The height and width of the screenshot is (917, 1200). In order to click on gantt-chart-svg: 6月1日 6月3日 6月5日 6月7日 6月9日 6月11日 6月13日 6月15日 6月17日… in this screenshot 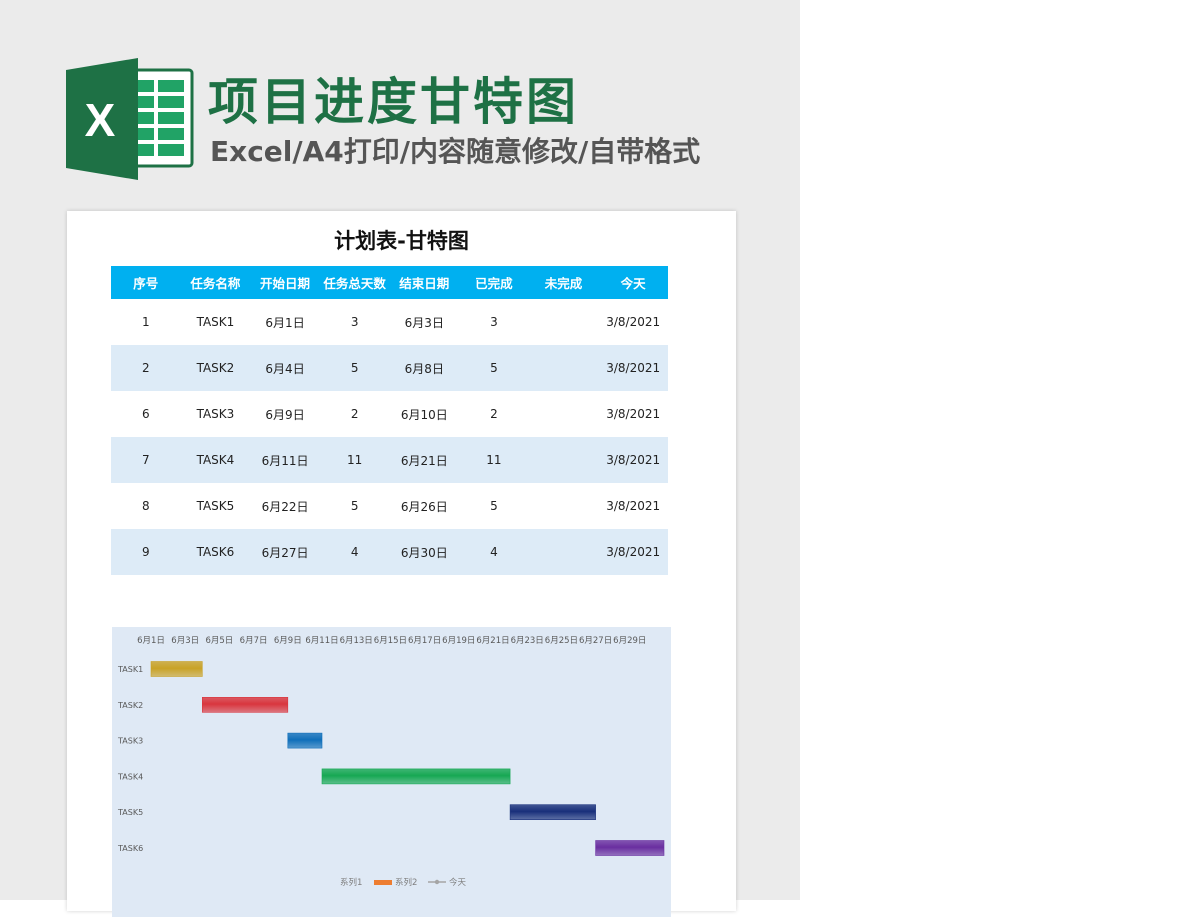, I will do `click(391, 762)`.